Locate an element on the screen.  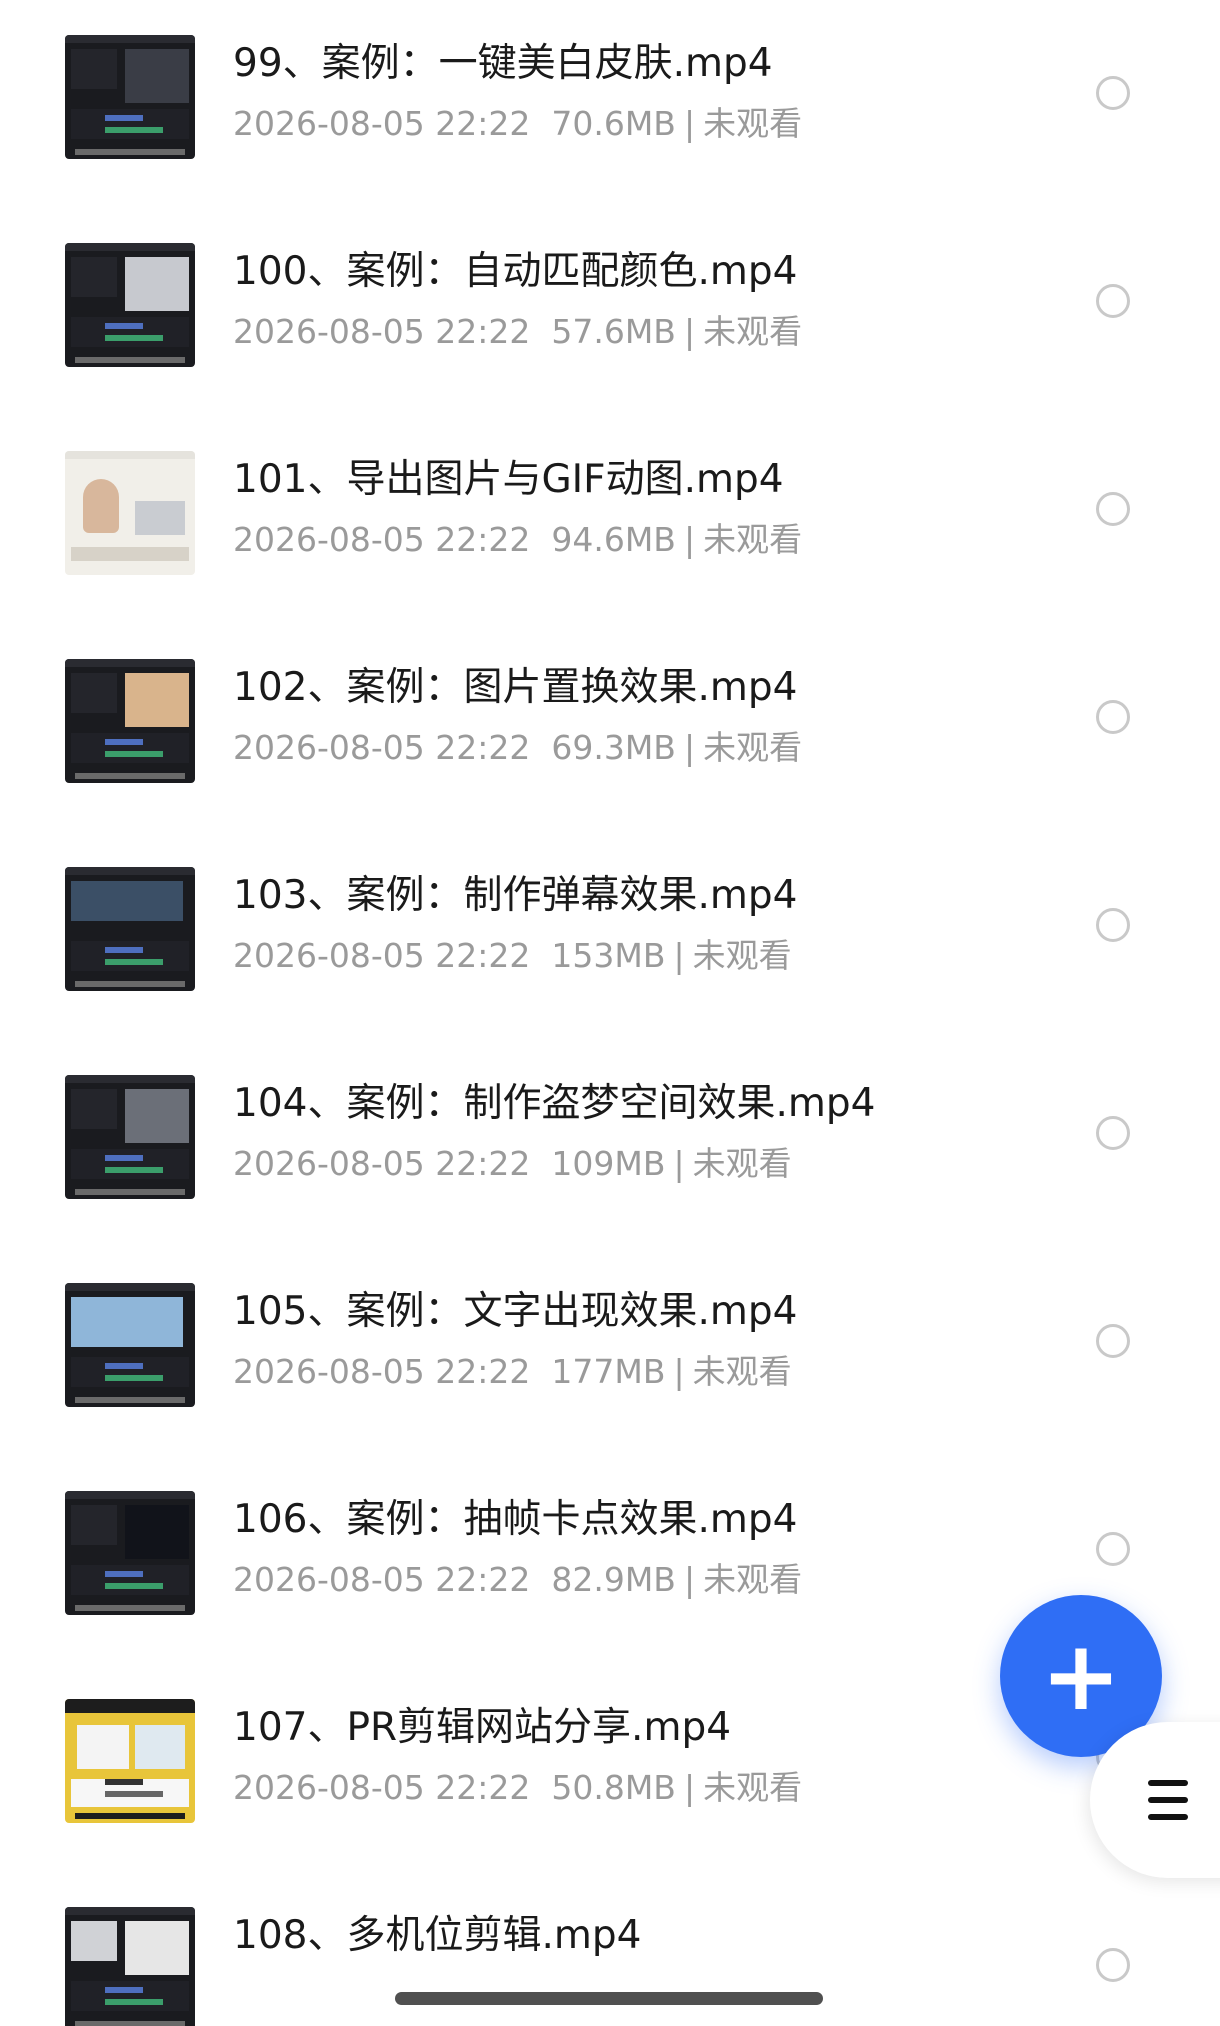
file-meta: 2026-08-05 22:22 69.3MB | 未观看 is located at coordinates (613, 748).